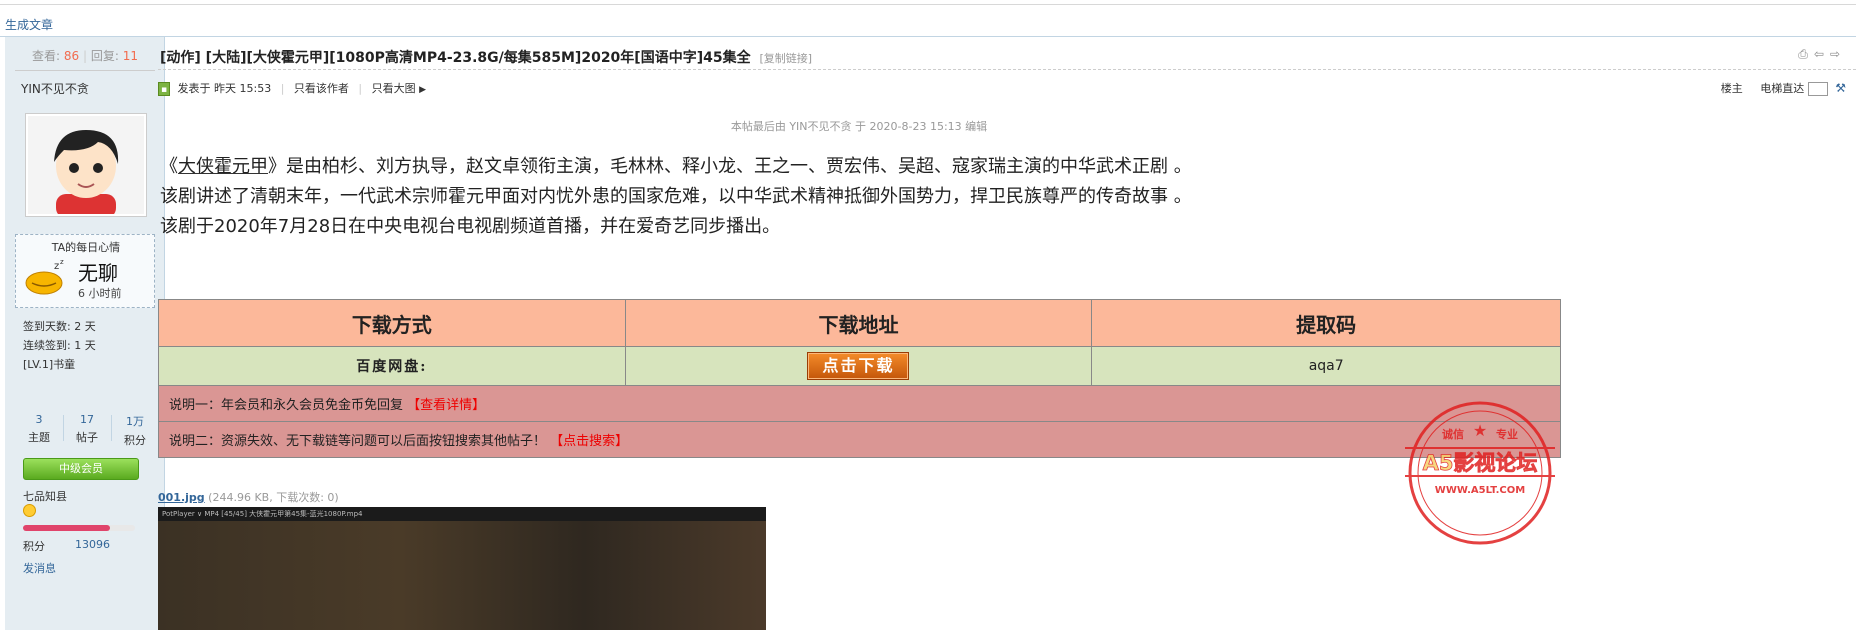 The height and width of the screenshot is (630, 1856). I want to click on smile-icon, so click(29, 510).